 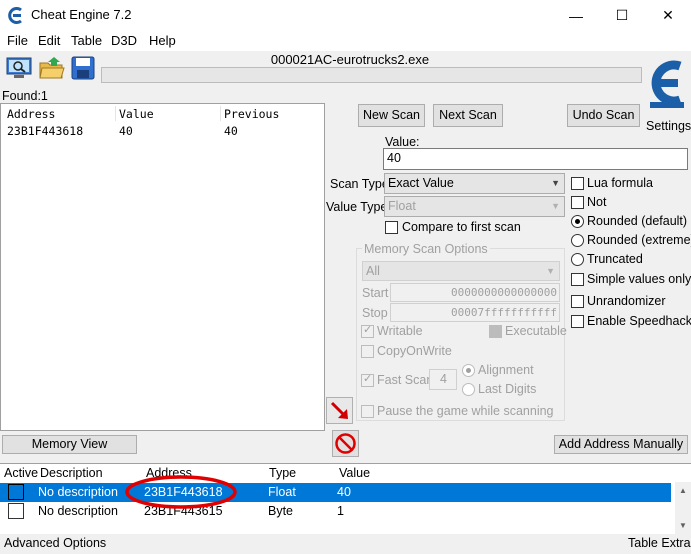 I want to click on simple-values-label: Simple values only, so click(x=639, y=279).